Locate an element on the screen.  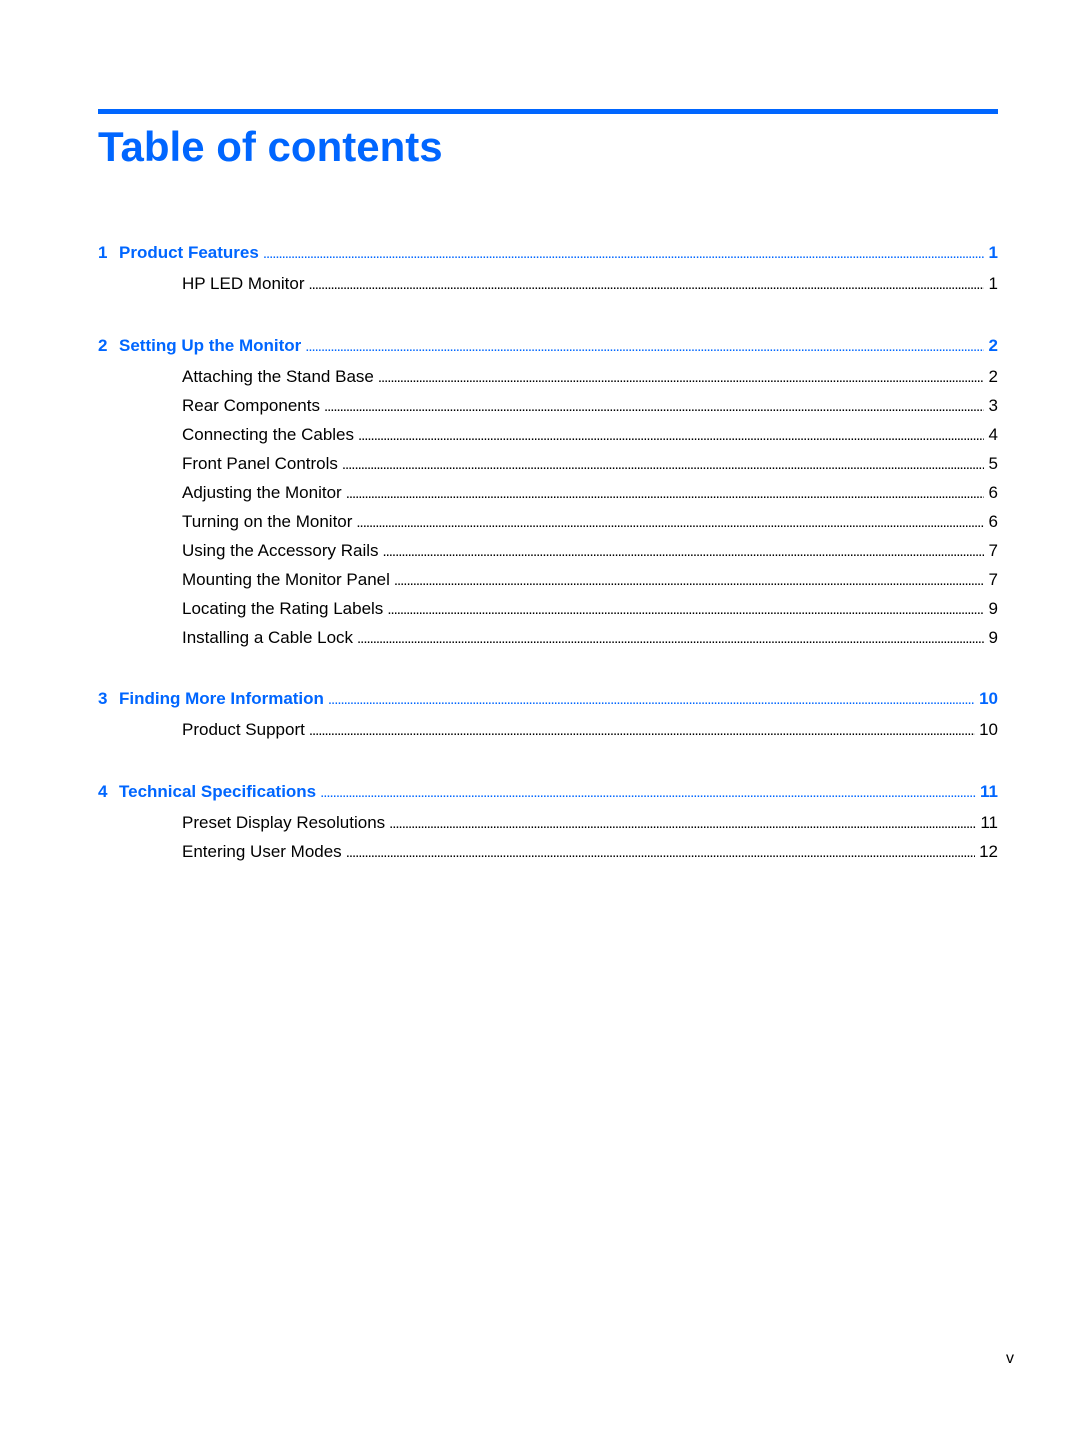
chapter-title: Product Features is located at coordinates (189, 253).